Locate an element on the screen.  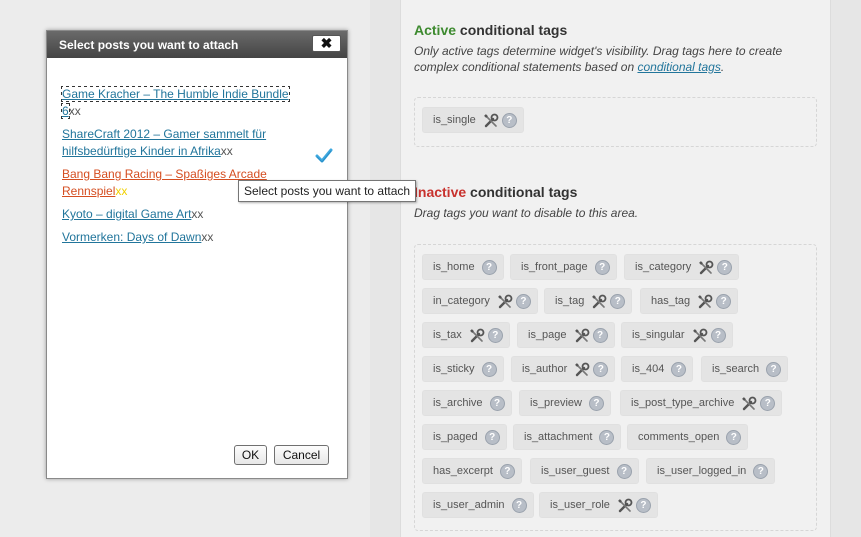
tag-is-home: is_home? is located at coordinates (463, 267).